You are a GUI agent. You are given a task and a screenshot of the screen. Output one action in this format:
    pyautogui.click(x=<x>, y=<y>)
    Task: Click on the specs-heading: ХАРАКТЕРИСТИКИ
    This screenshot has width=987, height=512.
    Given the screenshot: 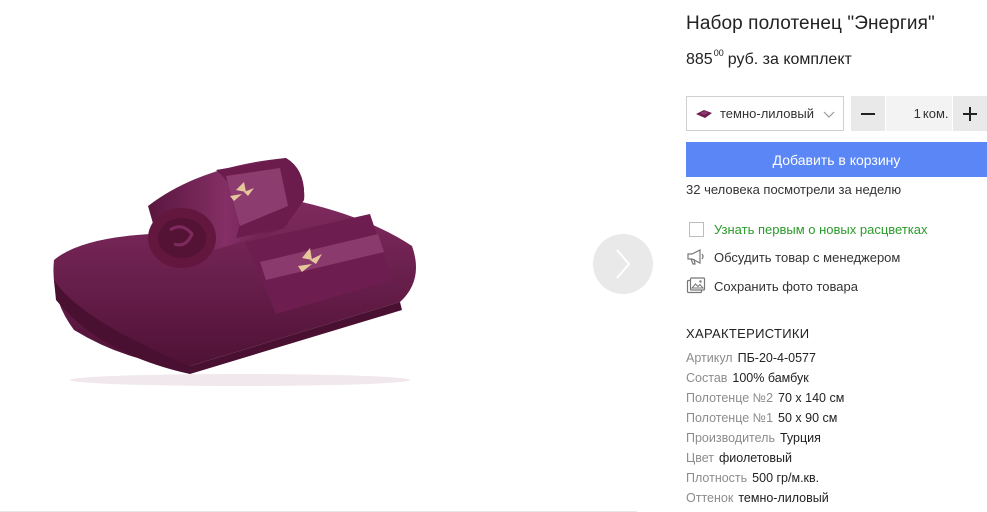 What is the action you would take?
    pyautogui.click(x=748, y=333)
    